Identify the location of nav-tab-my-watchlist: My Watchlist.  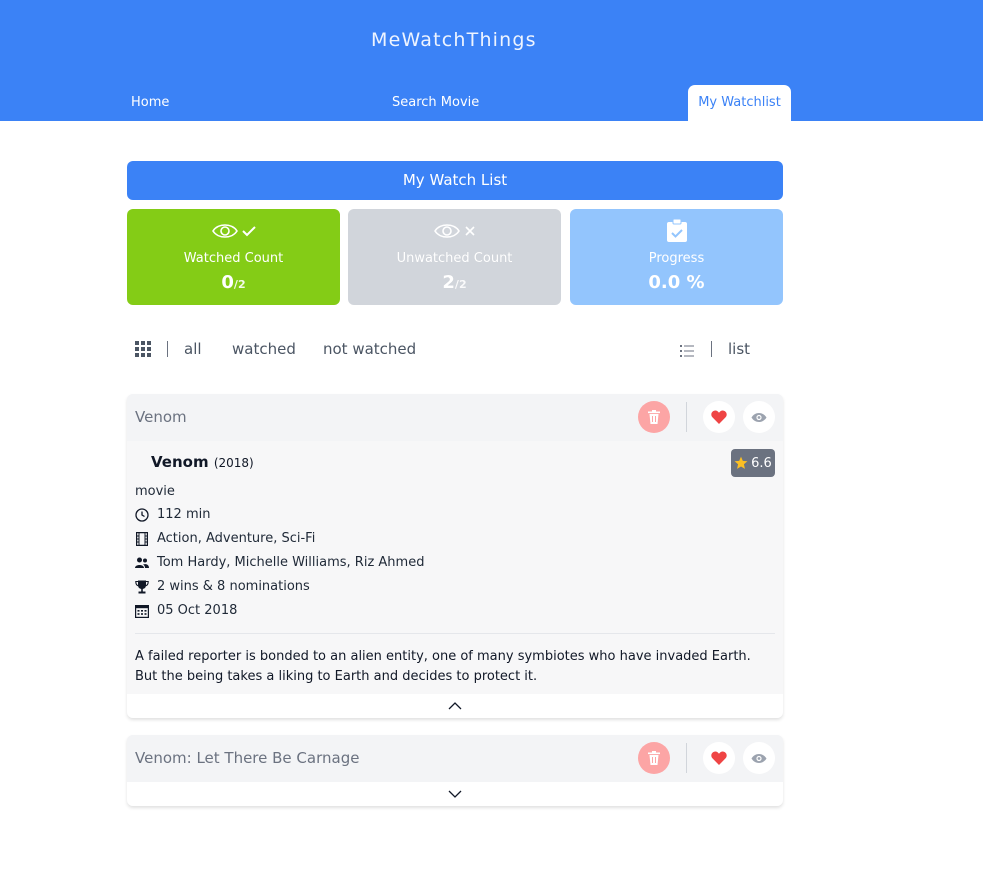
(739, 103).